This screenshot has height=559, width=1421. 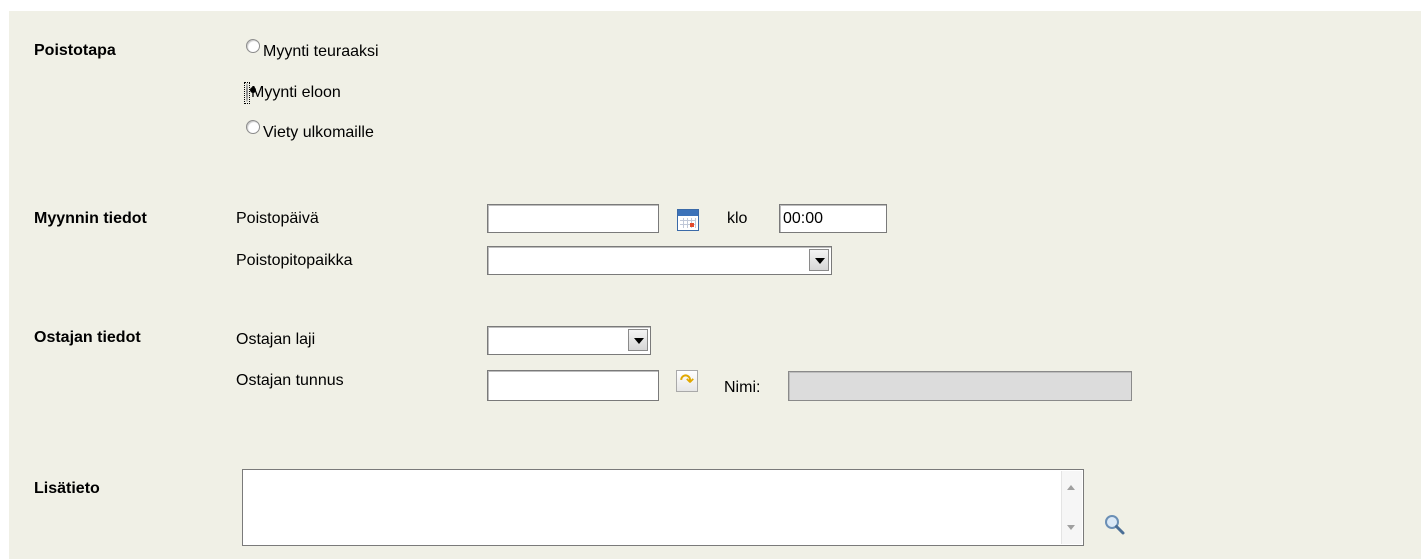 What do you see at coordinates (659, 260) in the screenshot?
I see `removal-location-select` at bounding box center [659, 260].